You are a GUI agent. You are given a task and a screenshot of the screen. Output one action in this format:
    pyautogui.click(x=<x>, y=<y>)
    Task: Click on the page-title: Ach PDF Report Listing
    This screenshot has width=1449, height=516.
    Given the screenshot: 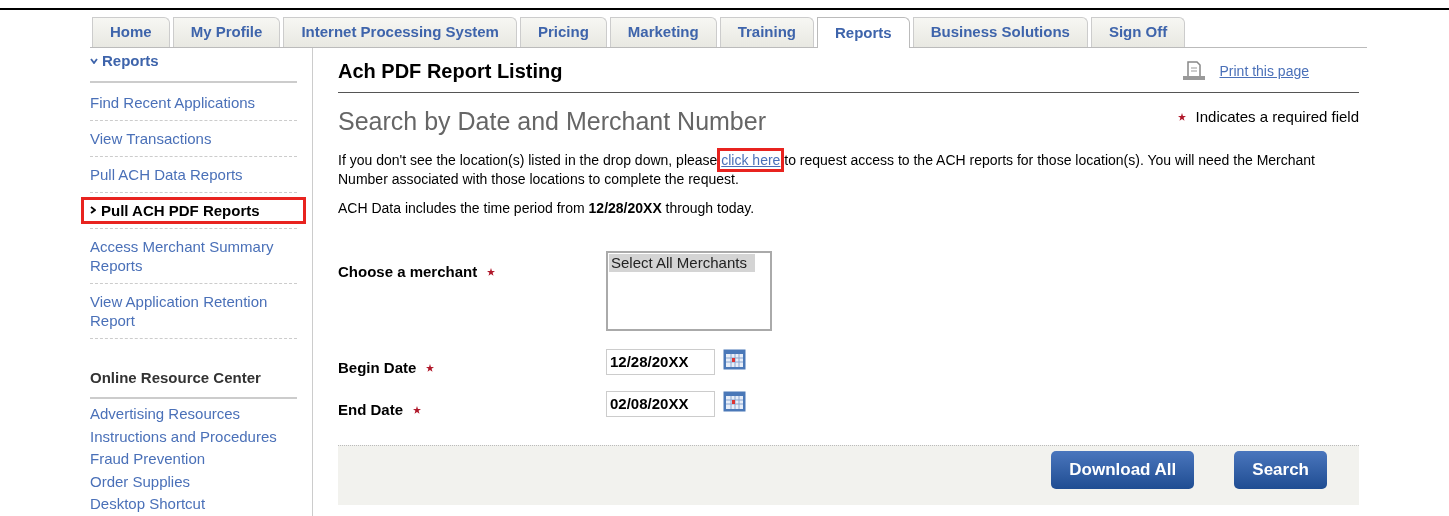 What is the action you would take?
    pyautogui.click(x=450, y=71)
    